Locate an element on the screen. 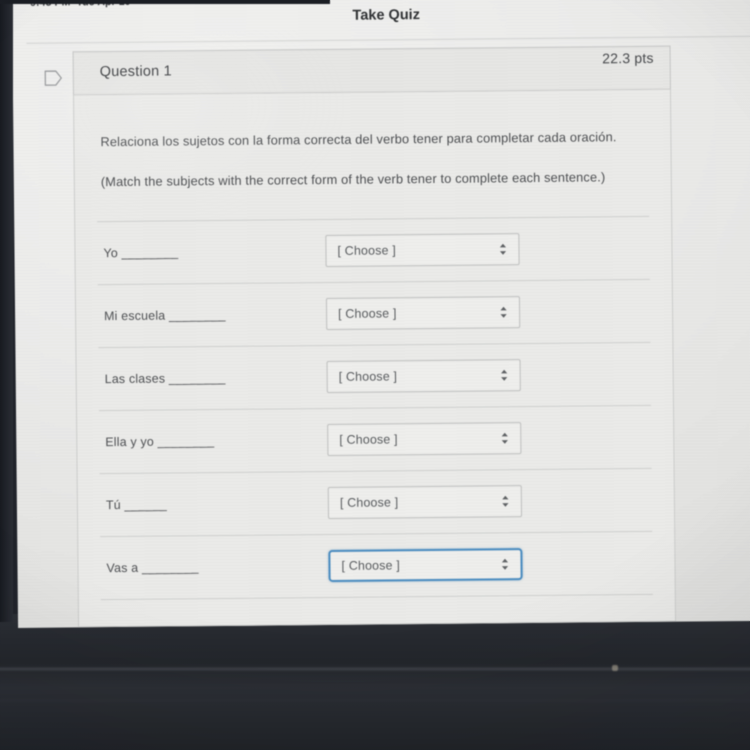  matching-row: Yo ________ [ Choose ] is located at coordinates (373, 250).